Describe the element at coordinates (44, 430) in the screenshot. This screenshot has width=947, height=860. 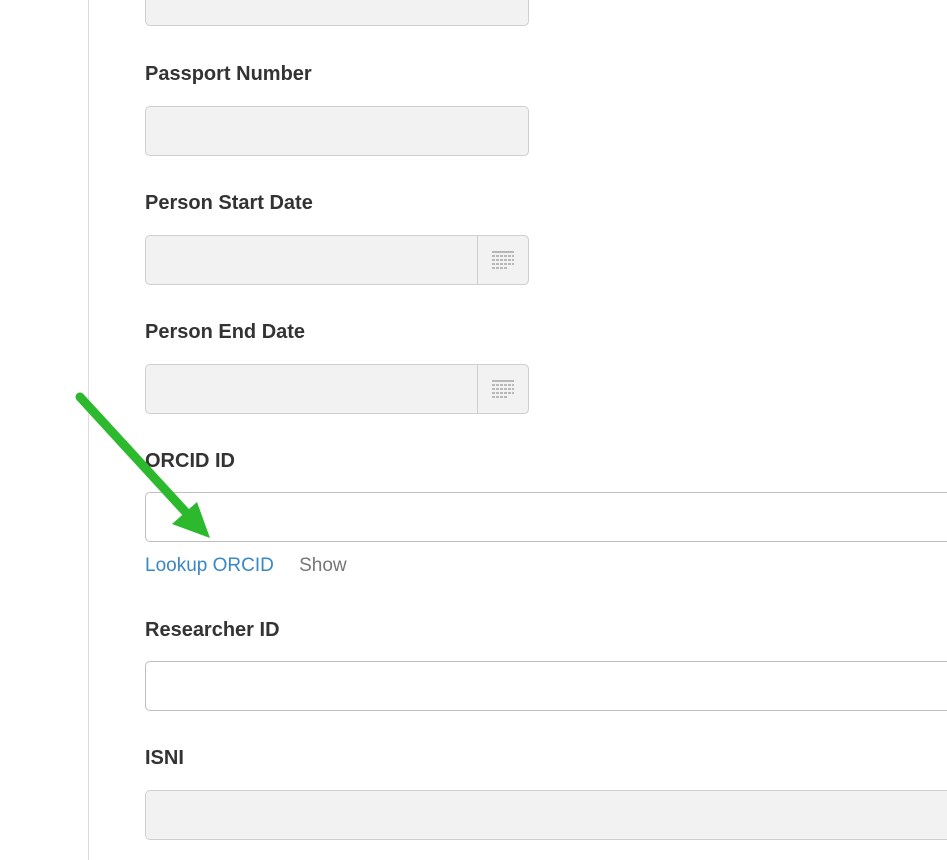
I see `left-gutter` at that location.